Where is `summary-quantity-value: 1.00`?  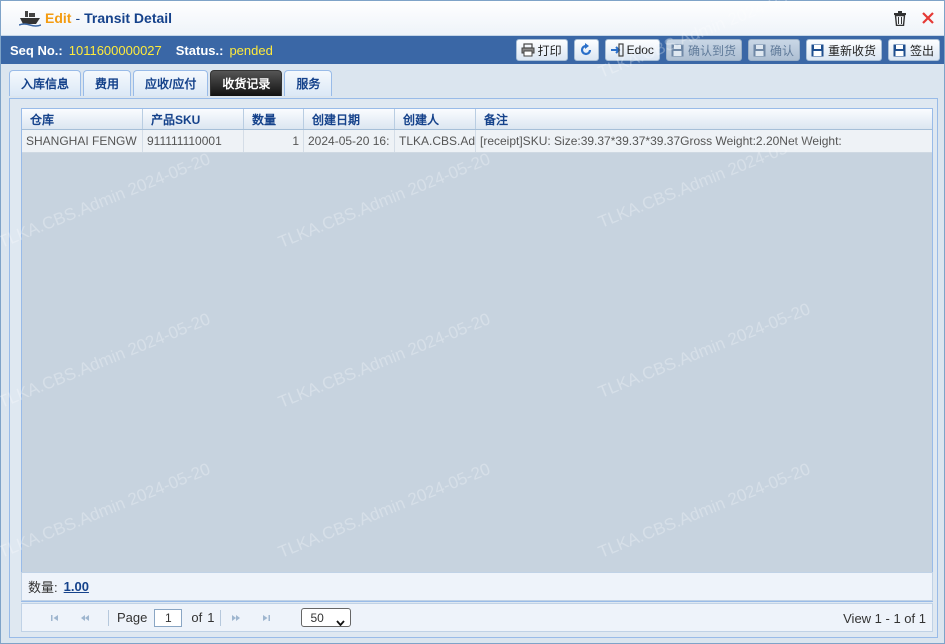 summary-quantity-value: 1.00 is located at coordinates (76, 586).